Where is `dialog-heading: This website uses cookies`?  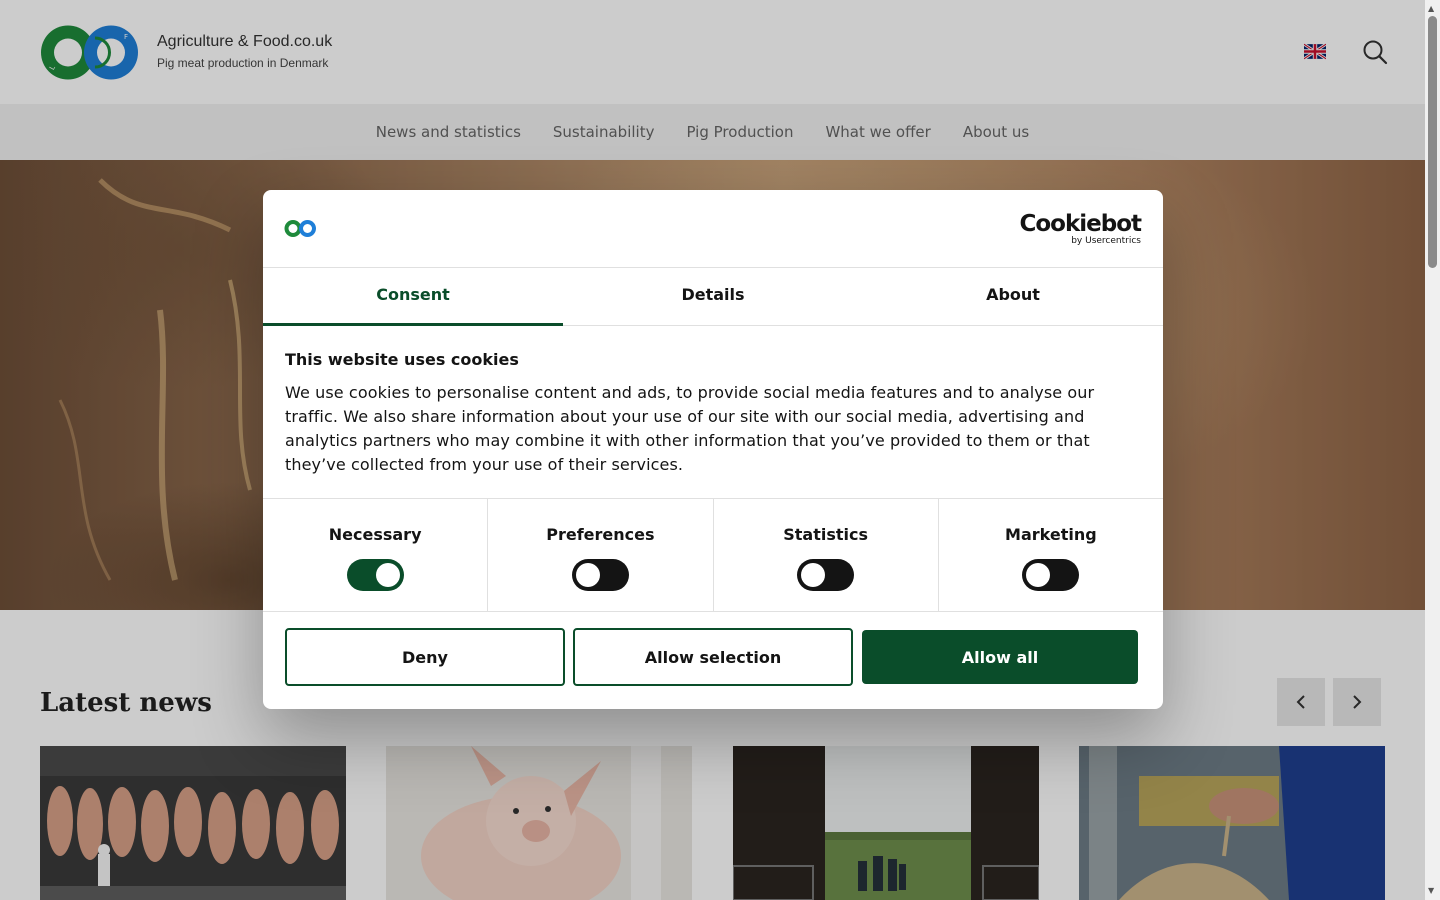 dialog-heading: This website uses cookies is located at coordinates (402, 359).